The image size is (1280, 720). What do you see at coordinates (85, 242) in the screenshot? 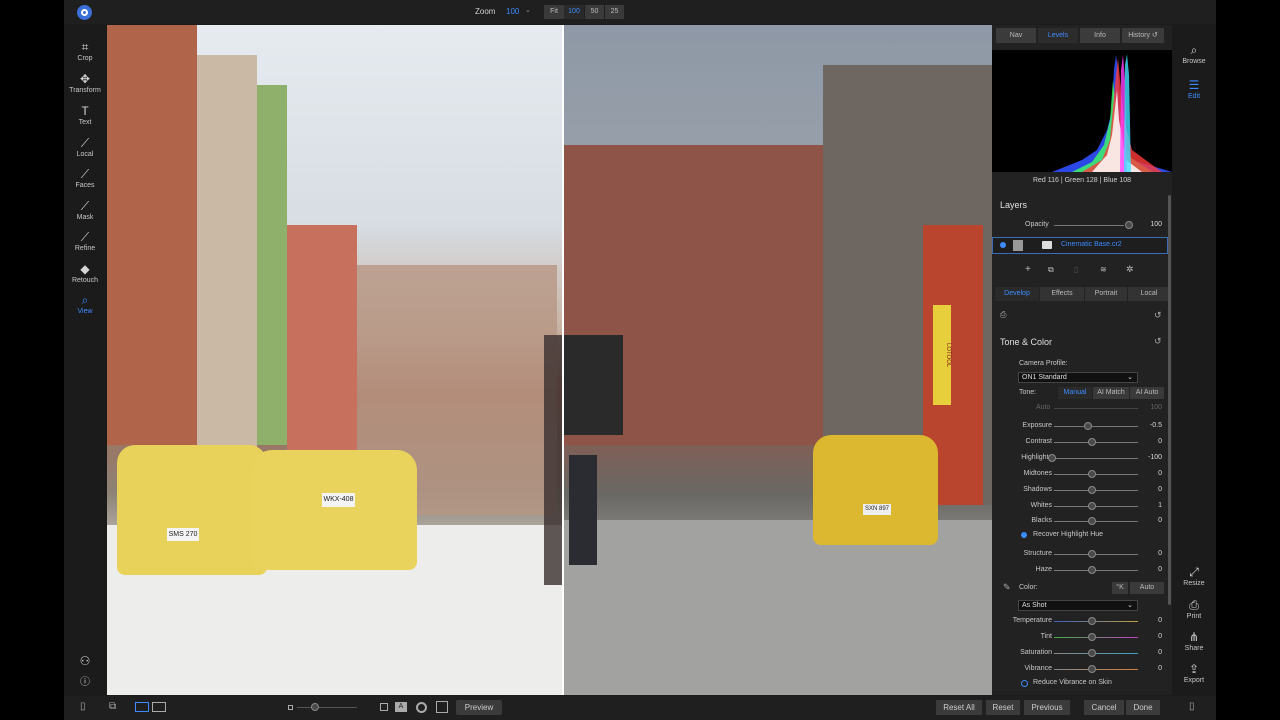
I see `tool-refine: ⟋ Refine` at bounding box center [85, 242].